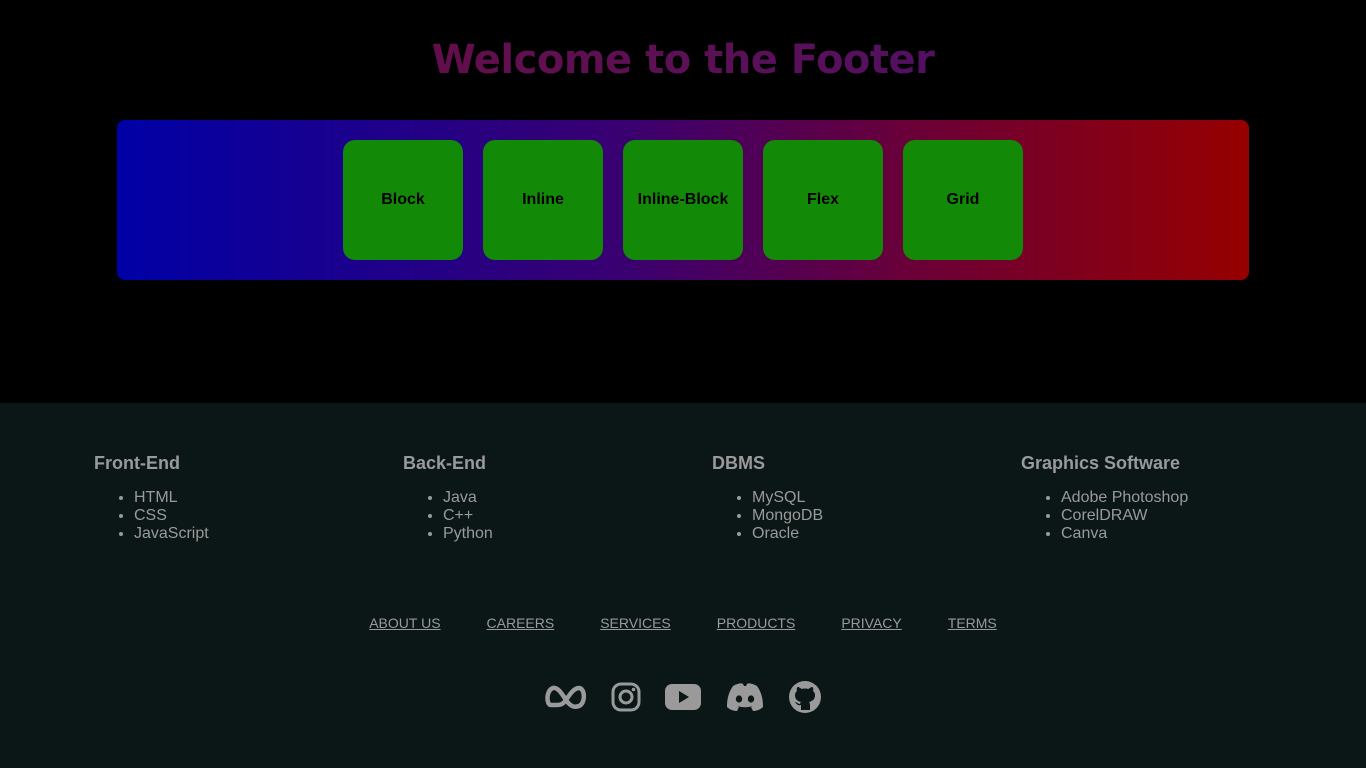  What do you see at coordinates (738, 463) in the screenshot?
I see `column-heading: DBMS` at bounding box center [738, 463].